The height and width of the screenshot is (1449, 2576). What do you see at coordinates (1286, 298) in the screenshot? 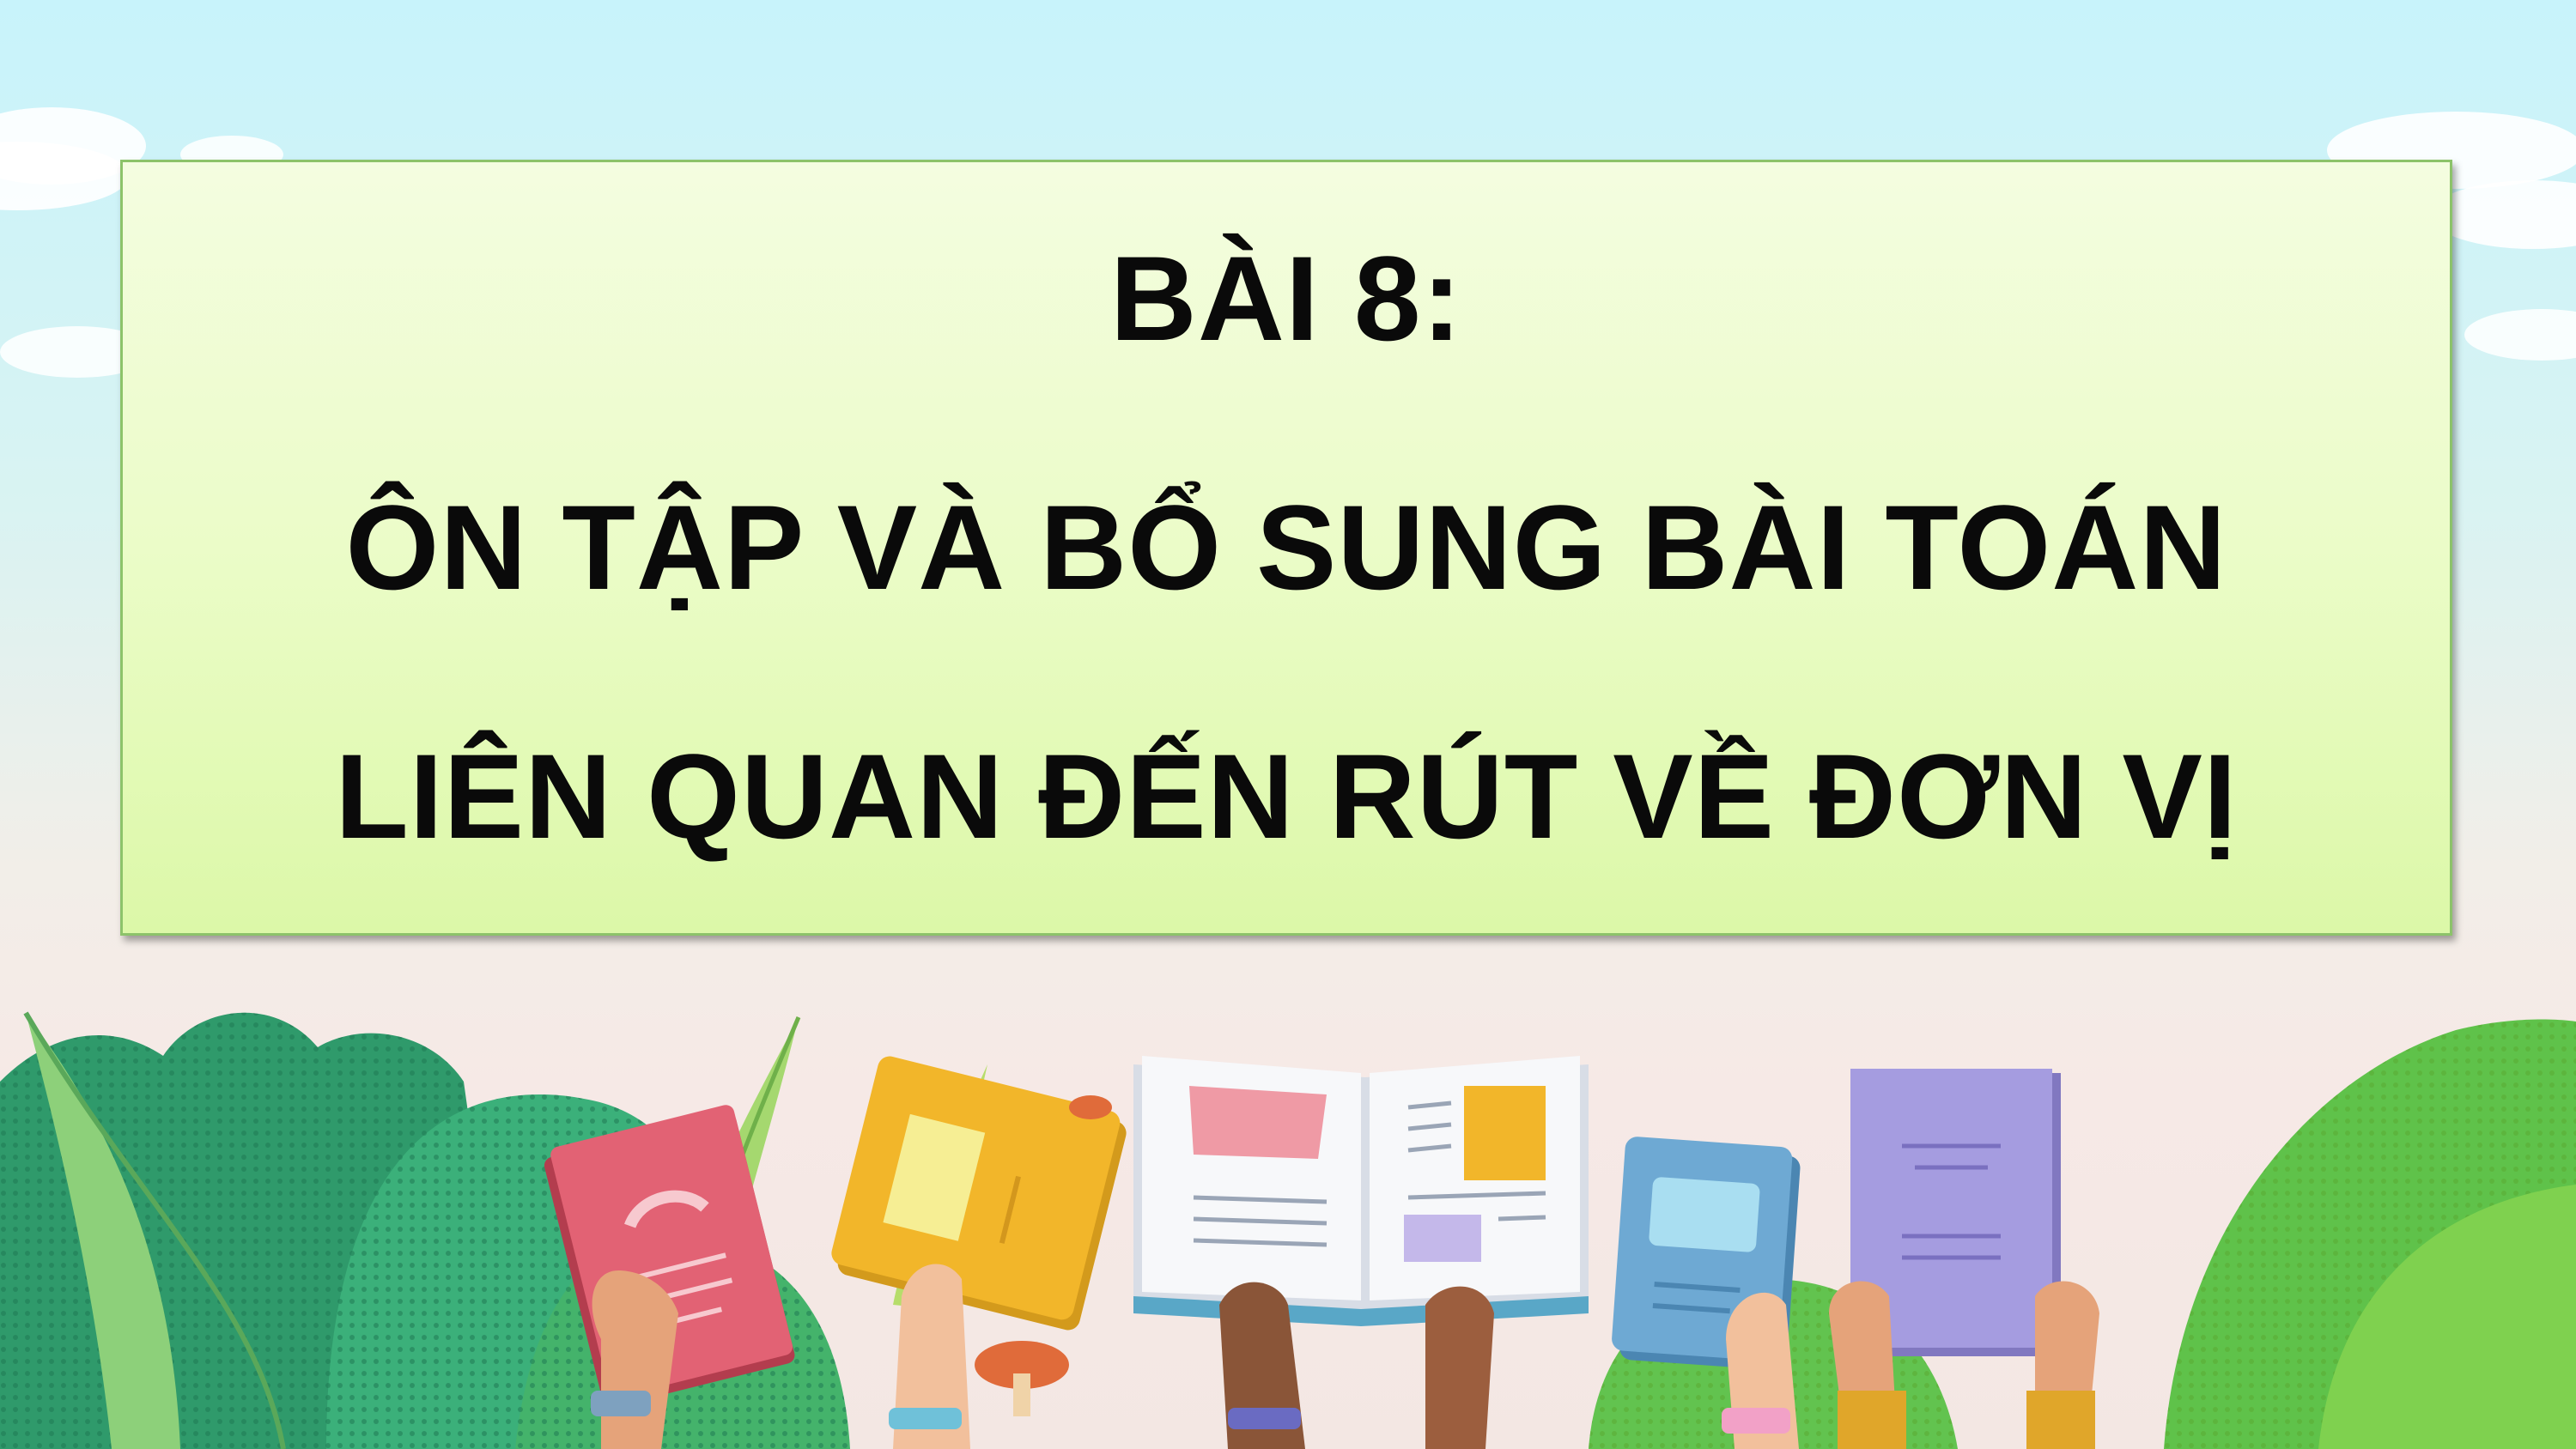
I see `lesson-number: BÀI 8:` at bounding box center [1286, 298].